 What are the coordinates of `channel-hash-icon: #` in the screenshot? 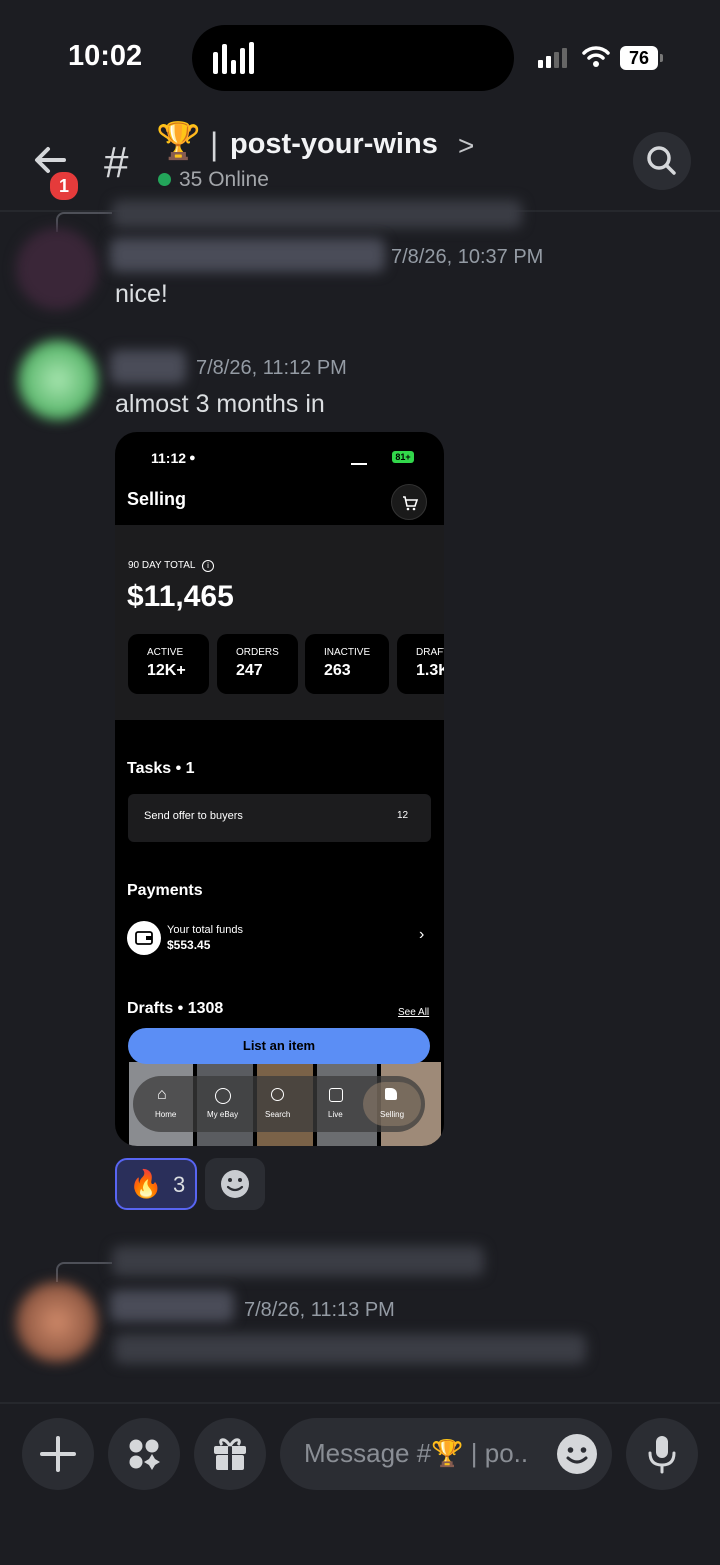 It's located at (116, 162).